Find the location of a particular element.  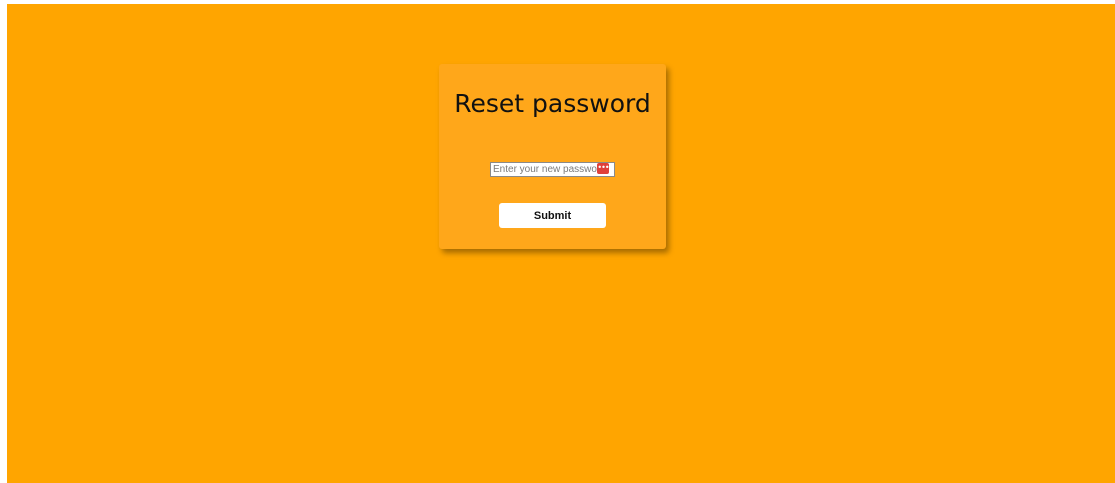

password-manager-icon: ••• is located at coordinates (603, 168).